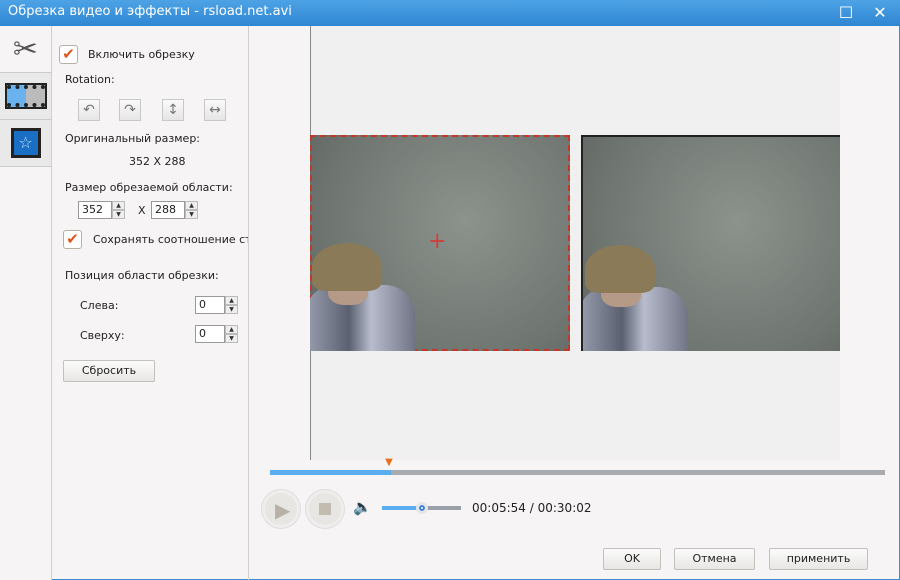  I want to click on timeline-slider, so click(577, 472).